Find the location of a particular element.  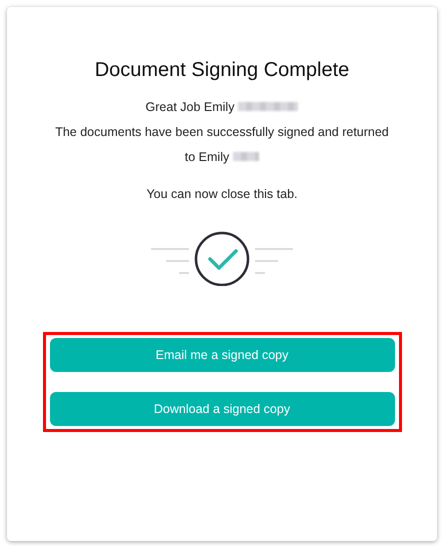

action-button: Email me a signed copy is located at coordinates (222, 355).